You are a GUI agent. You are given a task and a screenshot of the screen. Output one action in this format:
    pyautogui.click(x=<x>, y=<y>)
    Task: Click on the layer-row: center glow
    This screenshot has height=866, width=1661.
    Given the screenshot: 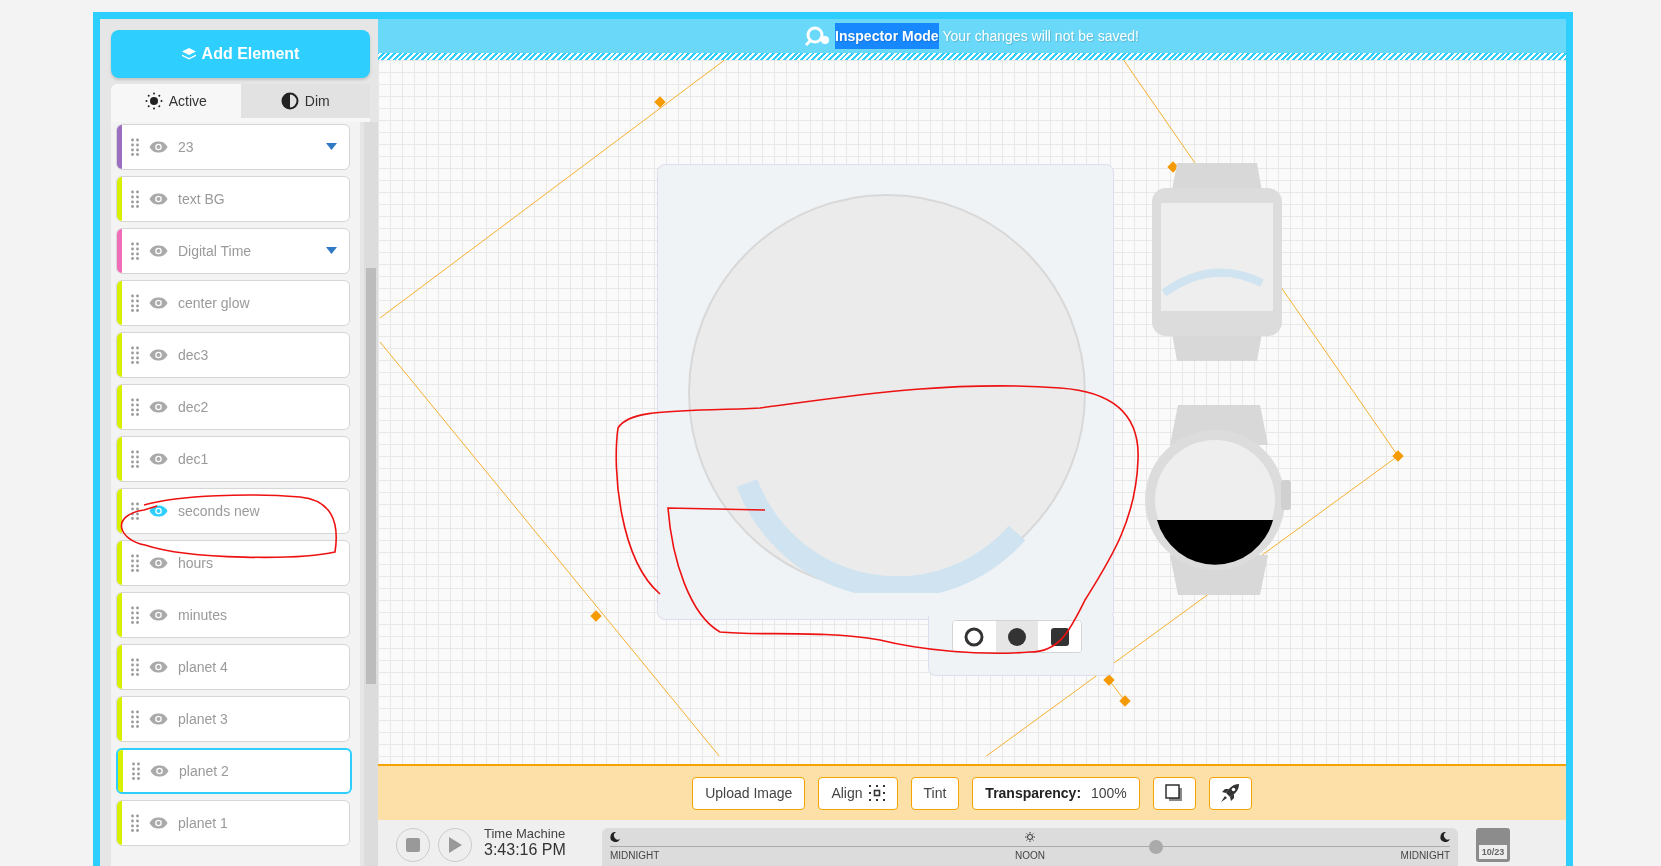 What is the action you would take?
    pyautogui.click(x=233, y=303)
    